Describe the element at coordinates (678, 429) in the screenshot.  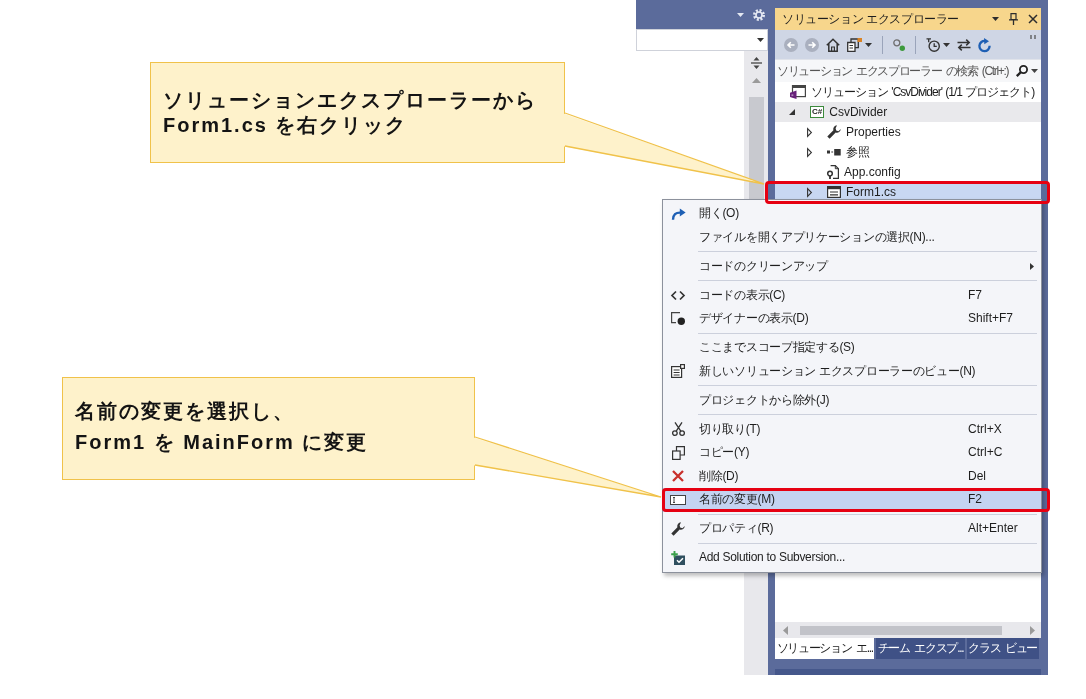
I see `scissors-icon` at that location.